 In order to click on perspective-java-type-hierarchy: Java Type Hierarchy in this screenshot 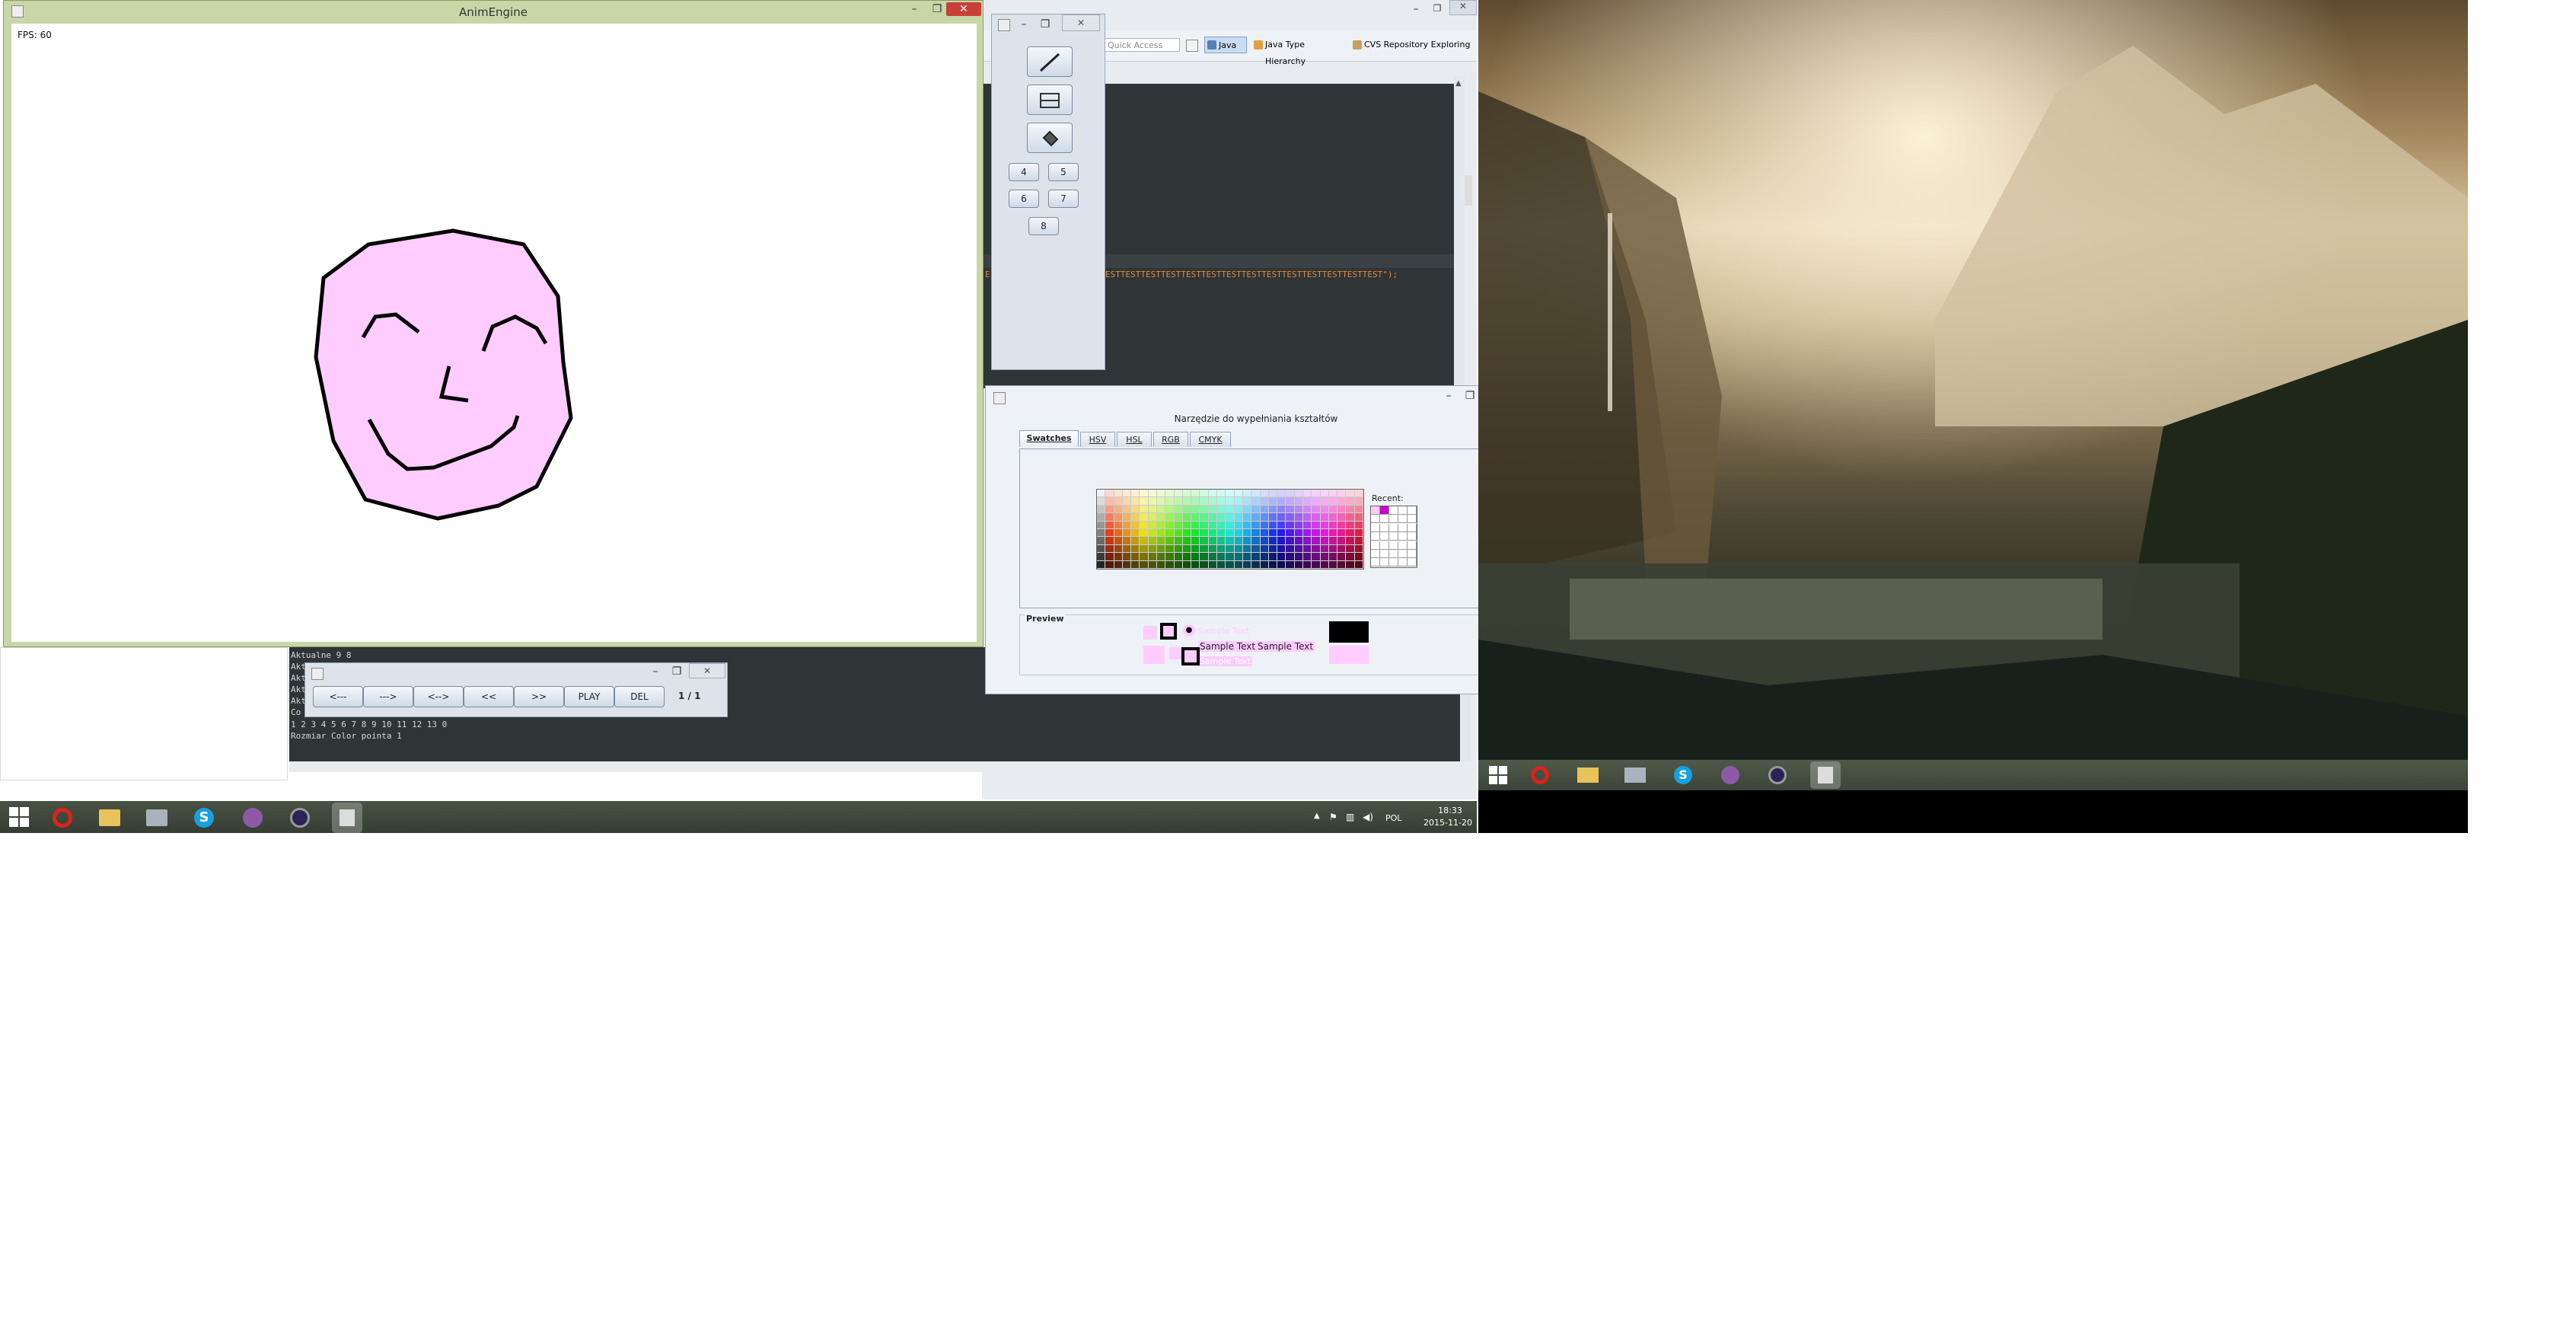, I will do `click(1299, 51)`.